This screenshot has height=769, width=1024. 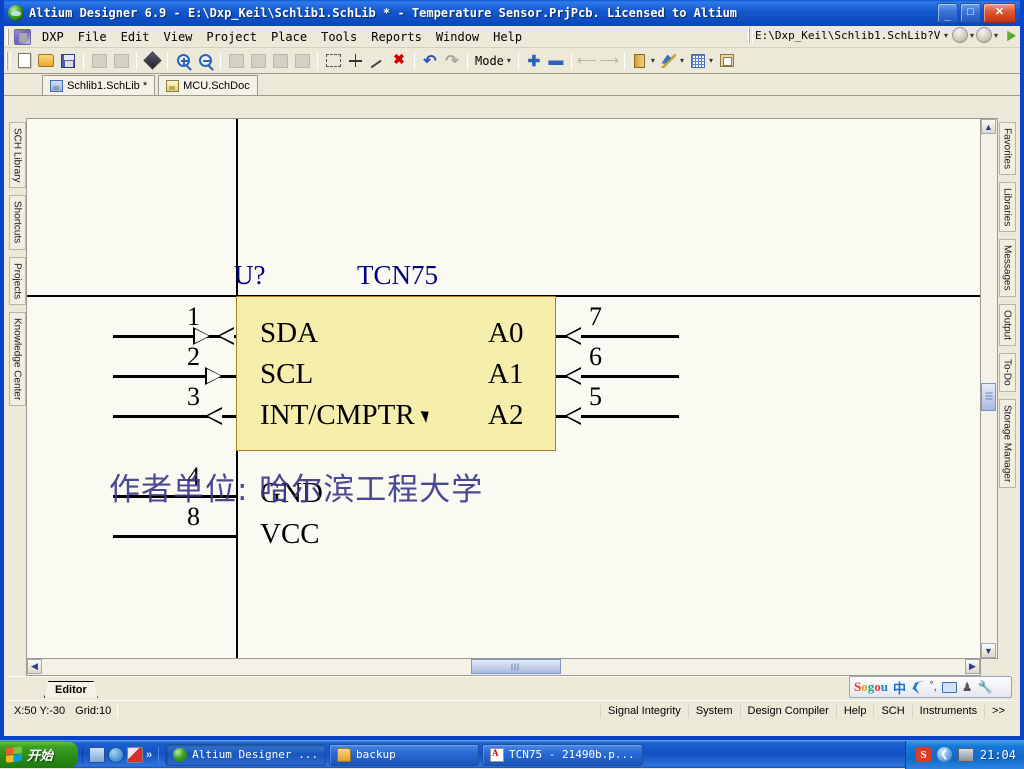 What do you see at coordinates (999, 13) in the screenshot?
I see `close-button: ✕` at bounding box center [999, 13].